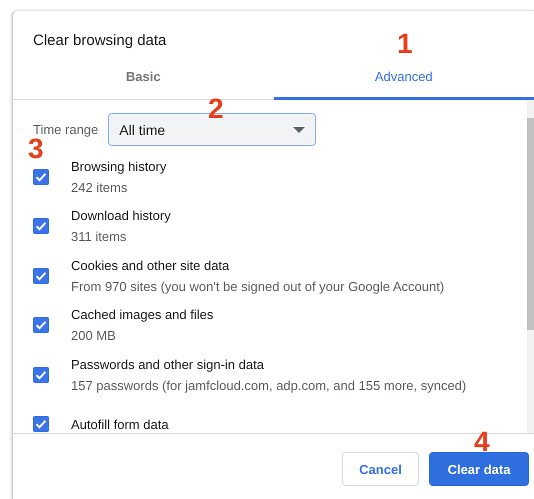 The height and width of the screenshot is (499, 534). Describe the element at coordinates (257, 286) in the screenshot. I see `item-detail: From 970 sites (you won't be signed out of your Google Account)` at that location.